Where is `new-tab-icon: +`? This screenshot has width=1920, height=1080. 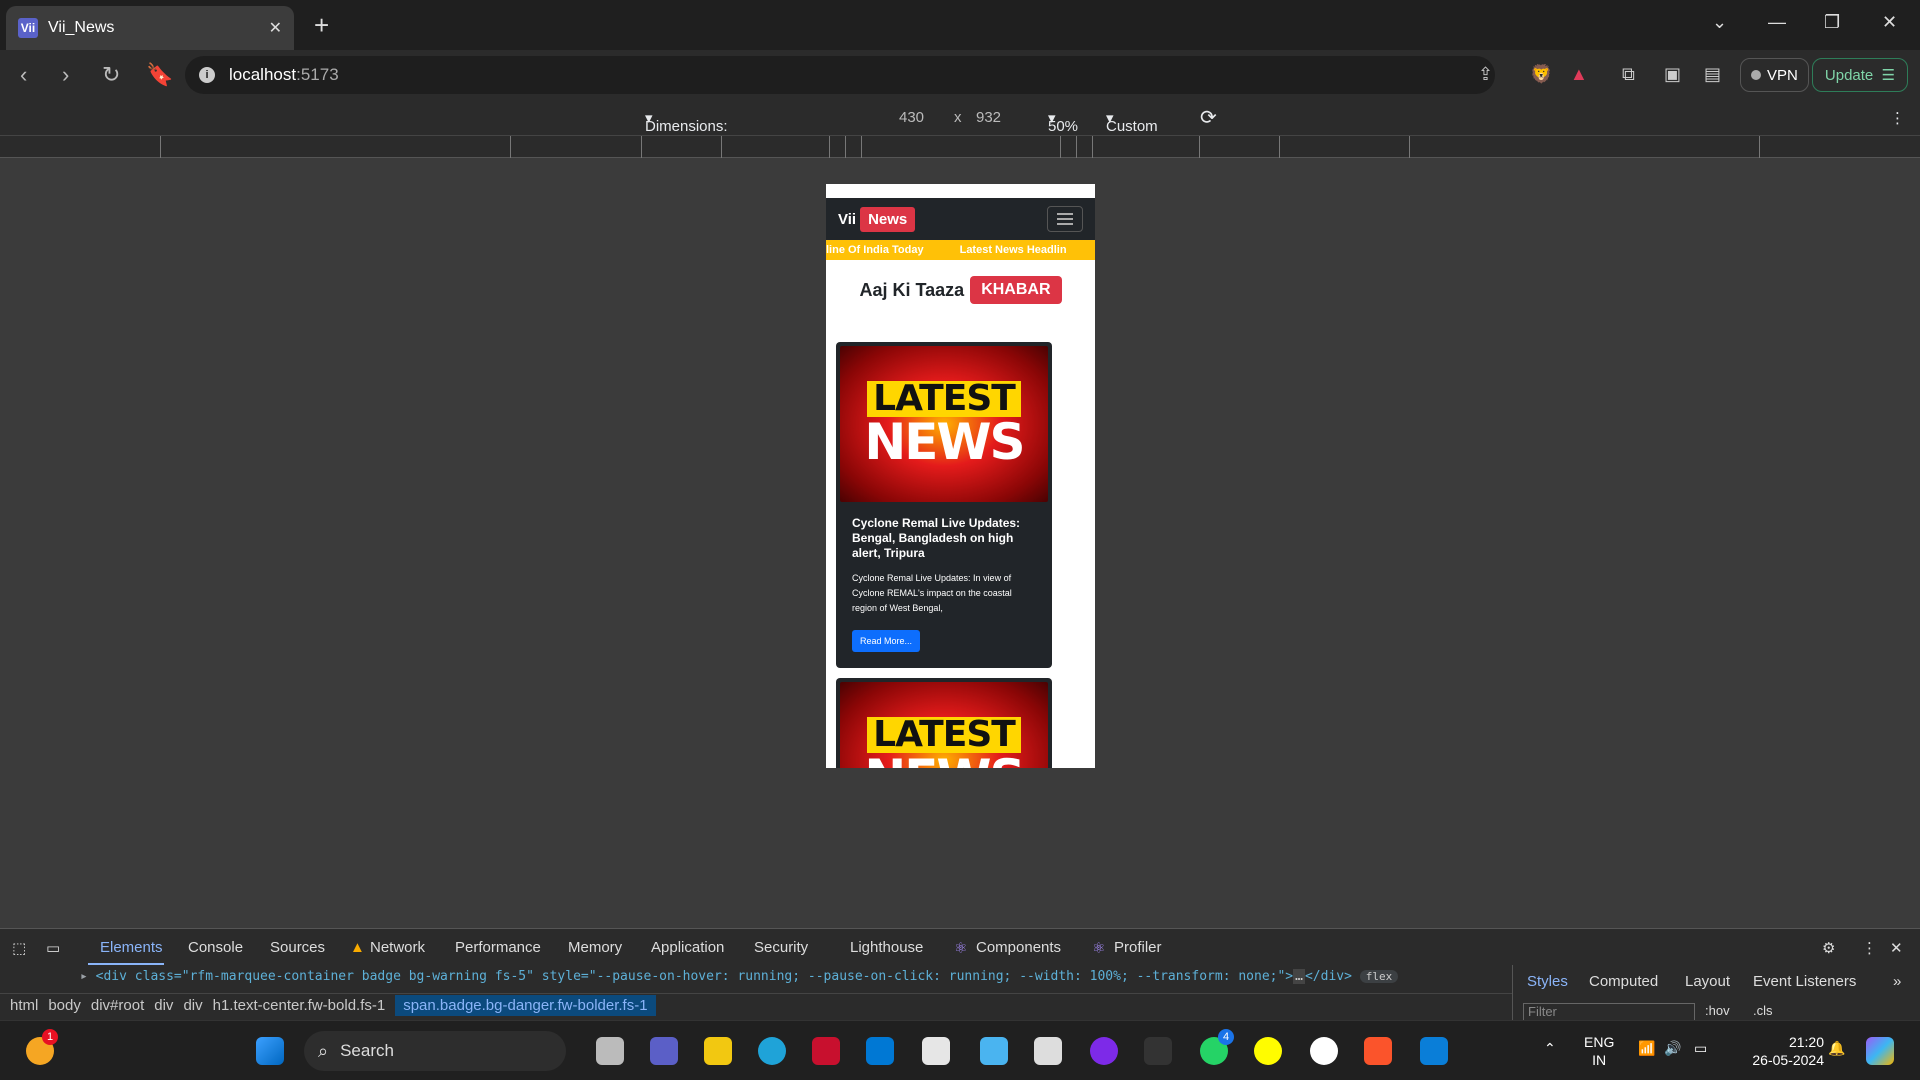
new-tab-icon: + is located at coordinates (321, 25).